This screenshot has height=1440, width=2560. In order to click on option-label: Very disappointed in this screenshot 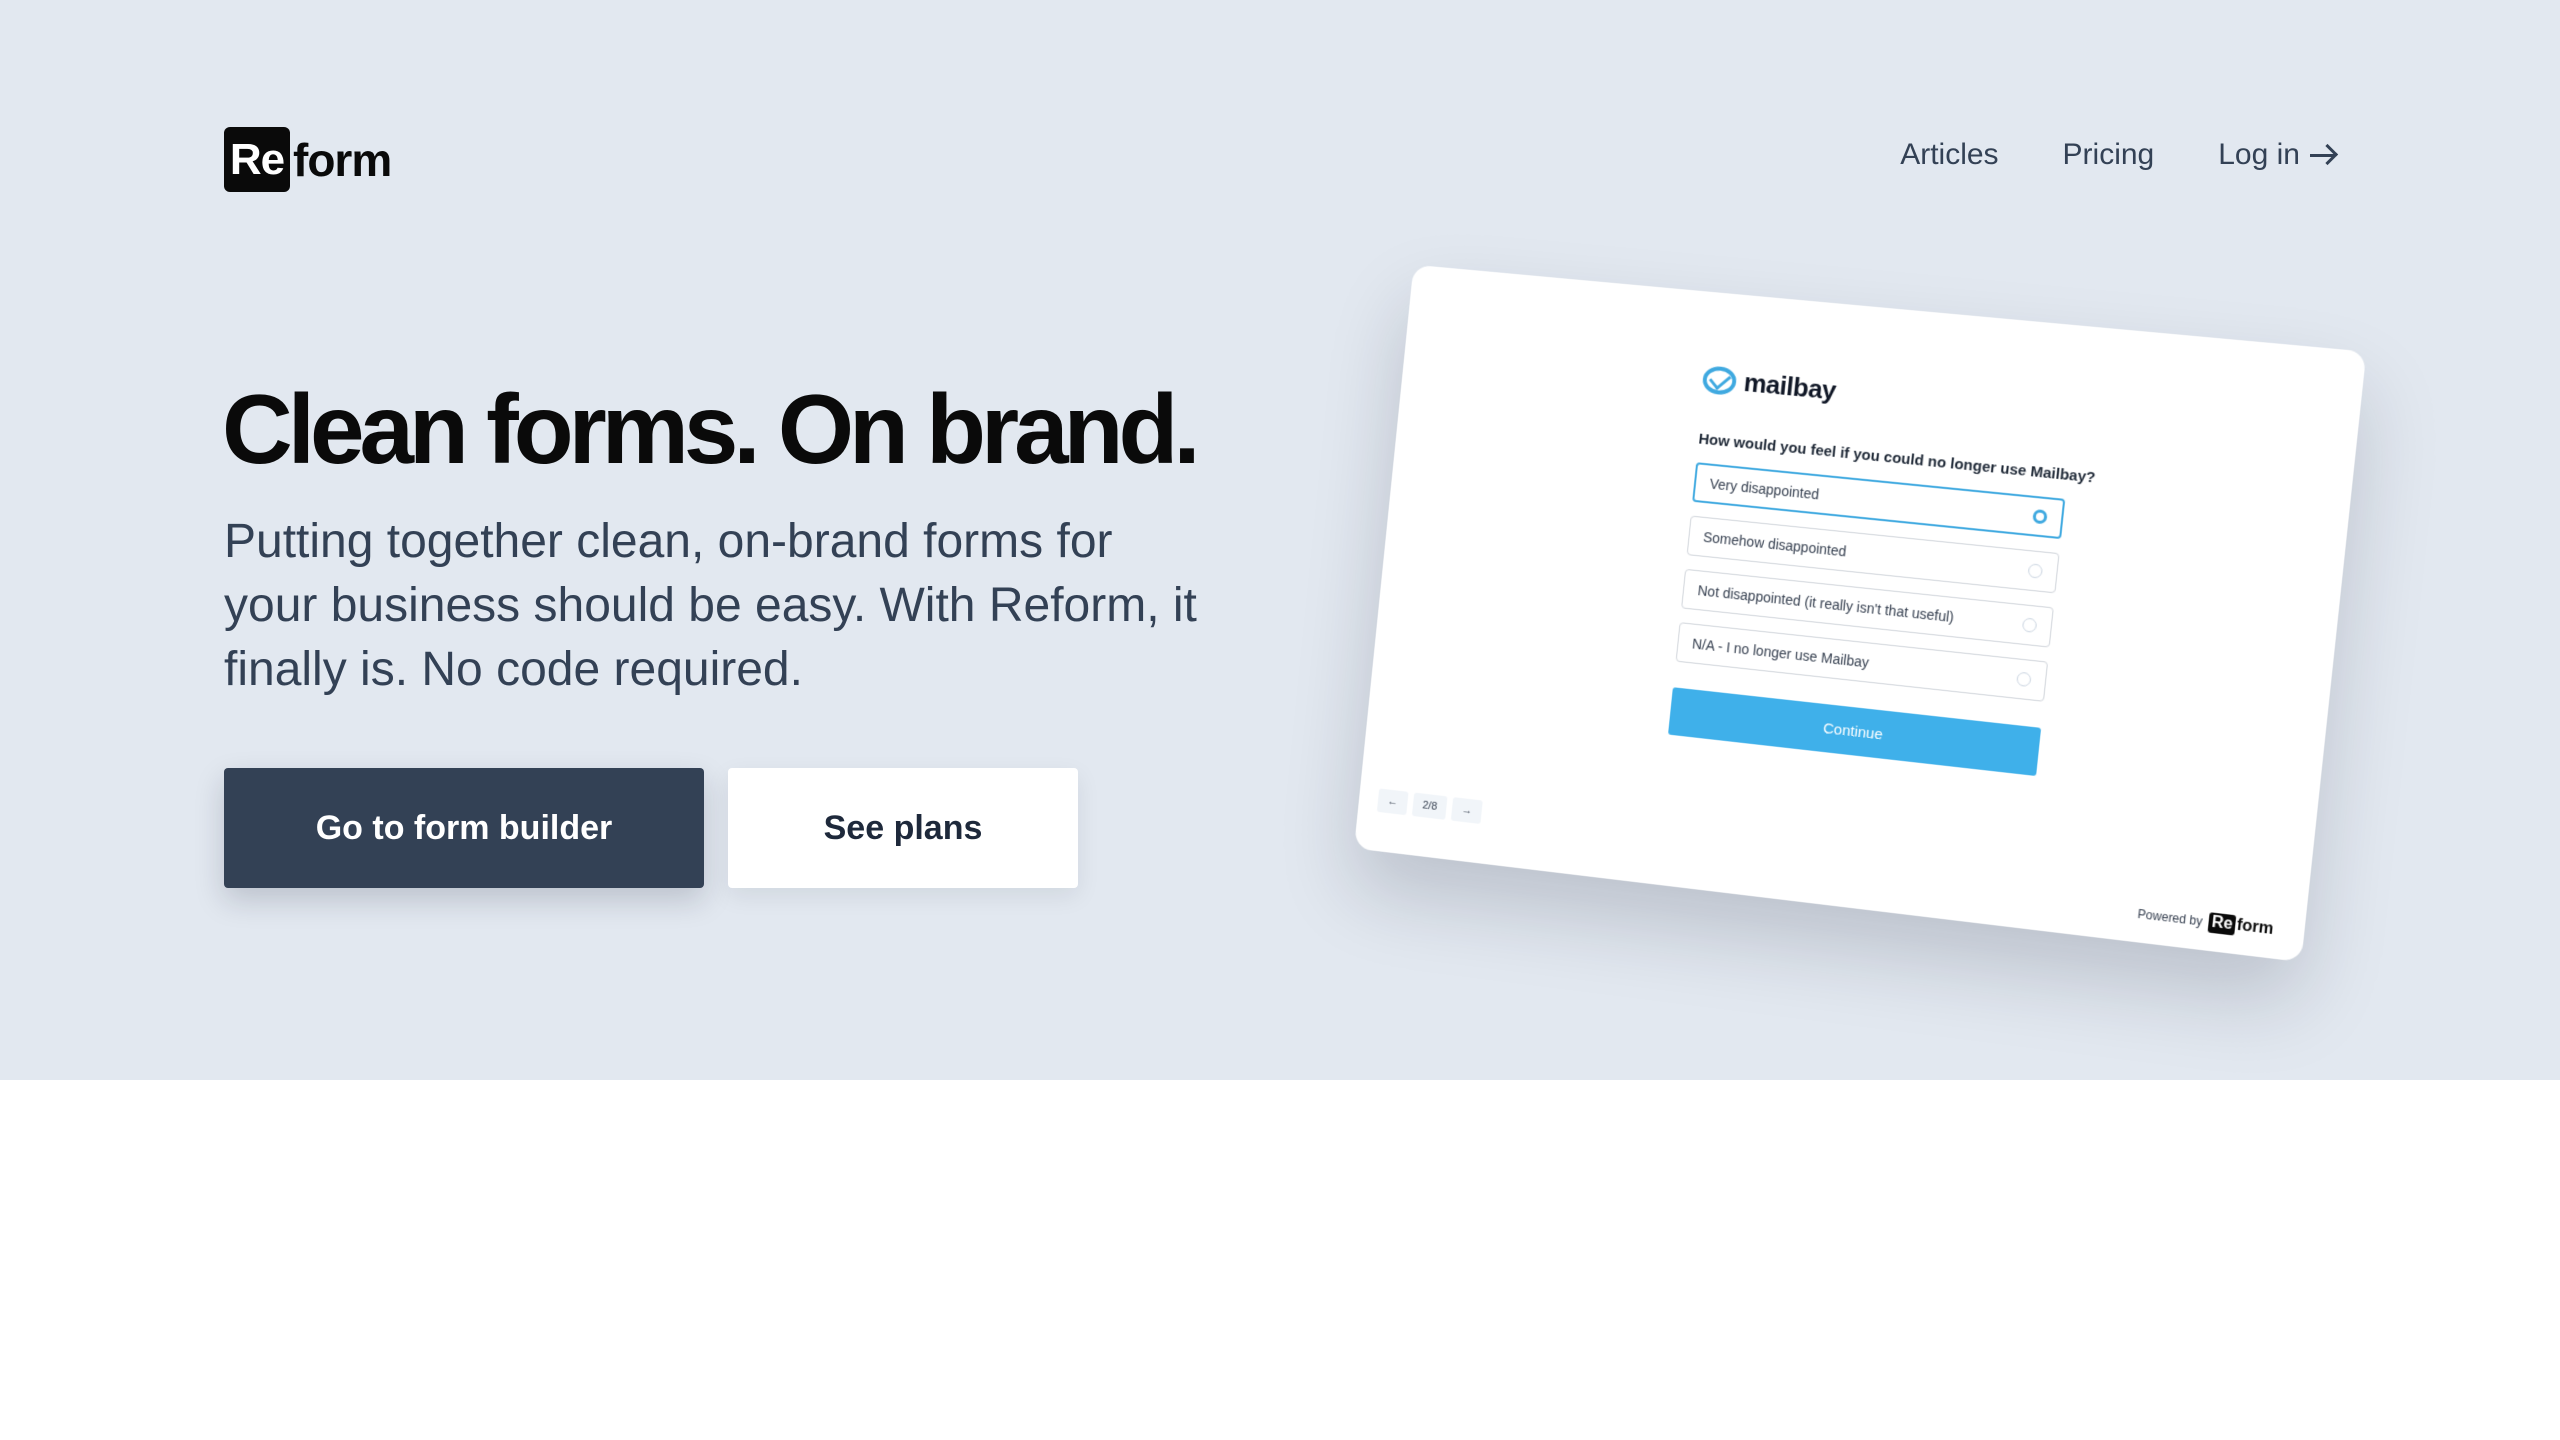, I will do `click(1764, 489)`.